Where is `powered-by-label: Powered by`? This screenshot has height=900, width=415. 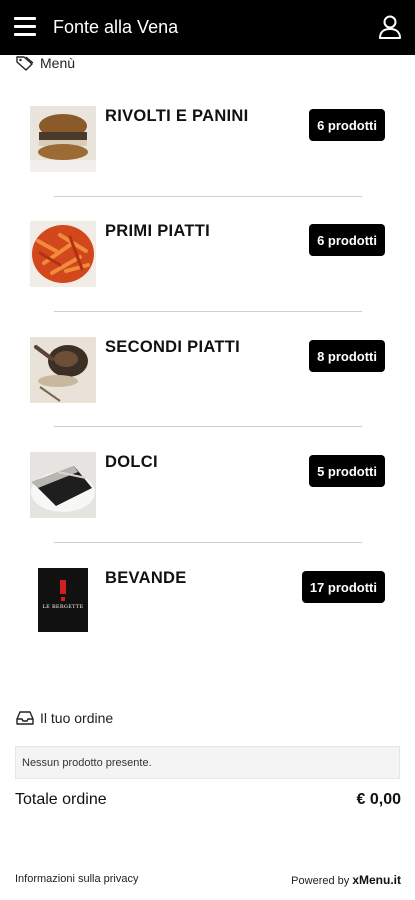 powered-by-label: Powered by is located at coordinates (320, 881).